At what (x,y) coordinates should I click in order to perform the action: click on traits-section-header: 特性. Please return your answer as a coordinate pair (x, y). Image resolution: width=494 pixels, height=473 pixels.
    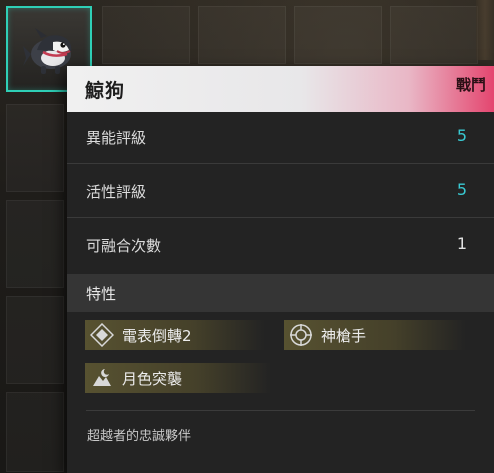
    Looking at the image, I should click on (280, 293).